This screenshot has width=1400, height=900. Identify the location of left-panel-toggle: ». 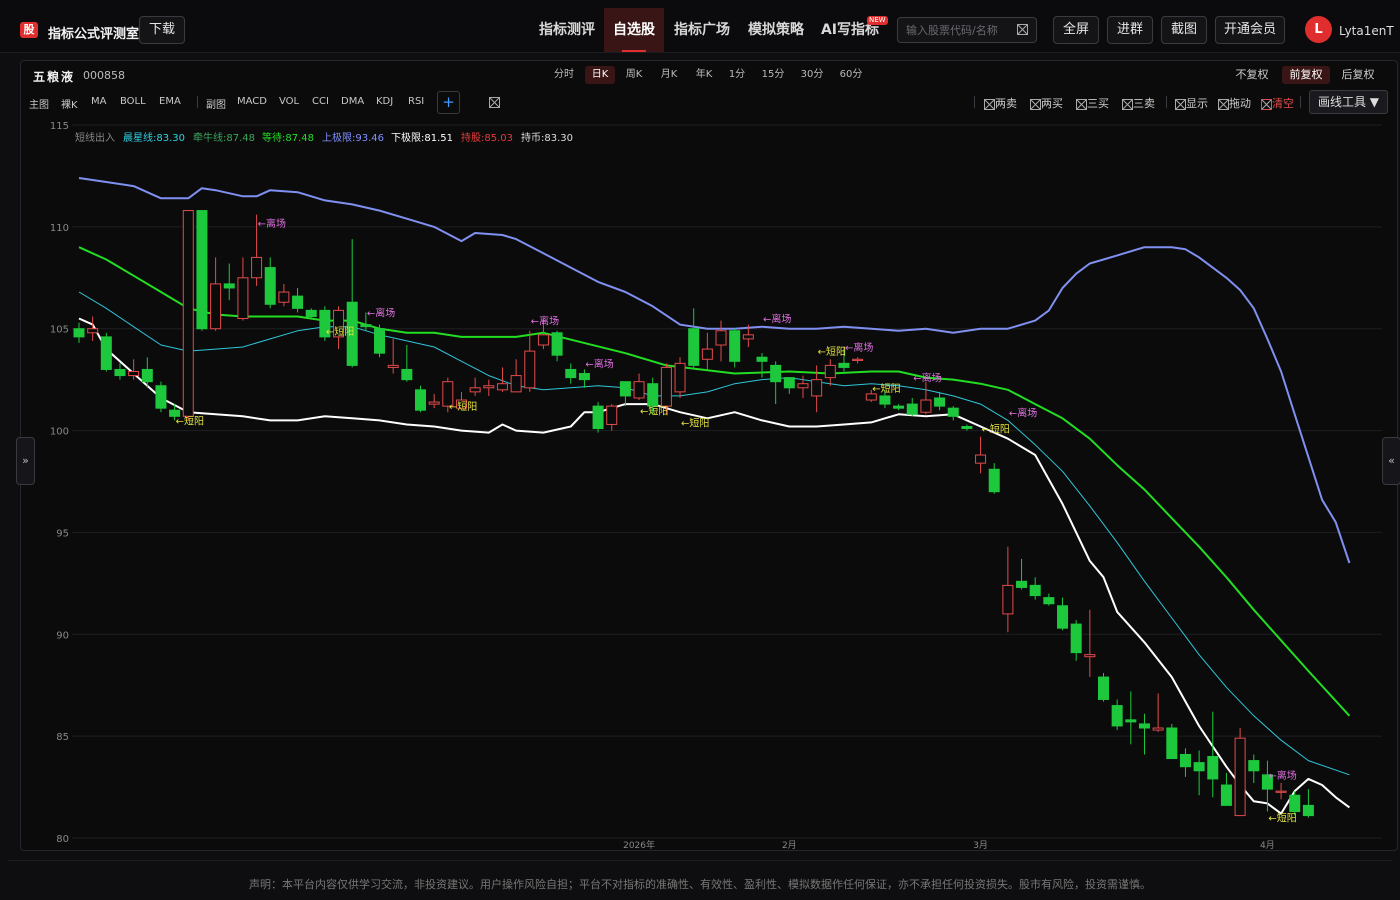
(25, 461).